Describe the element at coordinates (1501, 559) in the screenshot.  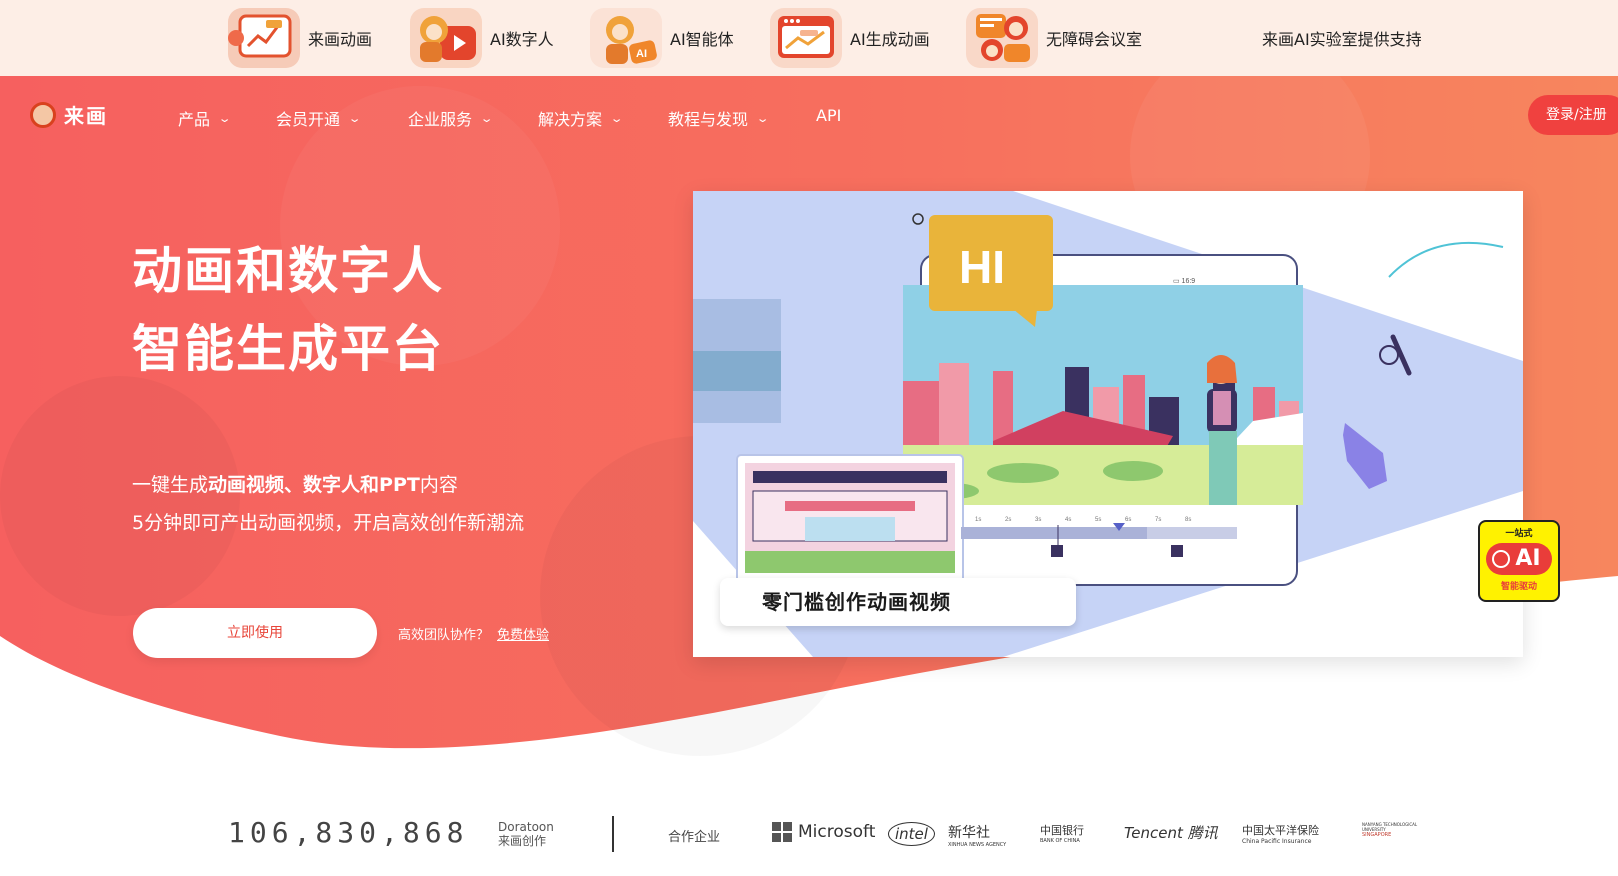
I see `gear-icon` at that location.